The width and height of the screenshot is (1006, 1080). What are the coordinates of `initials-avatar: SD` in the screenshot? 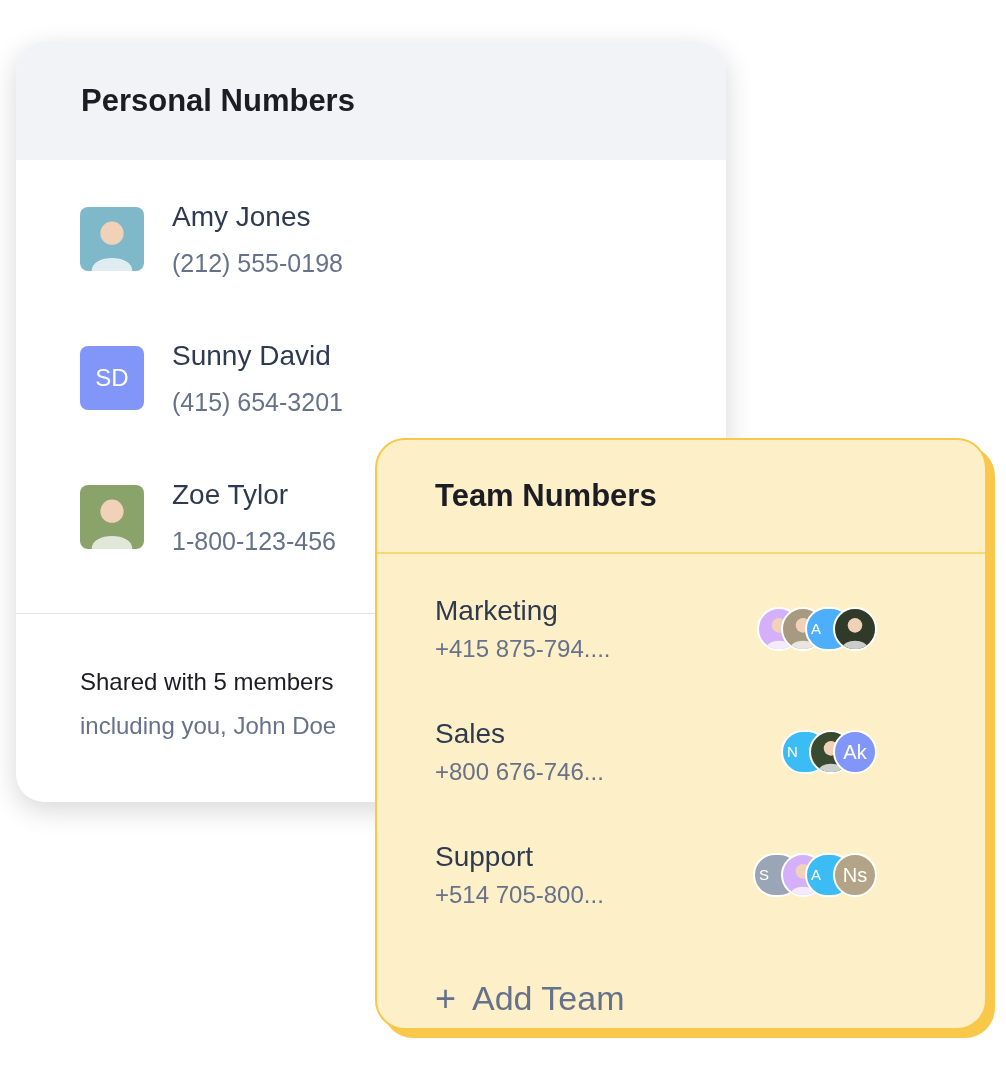 It's located at (112, 378).